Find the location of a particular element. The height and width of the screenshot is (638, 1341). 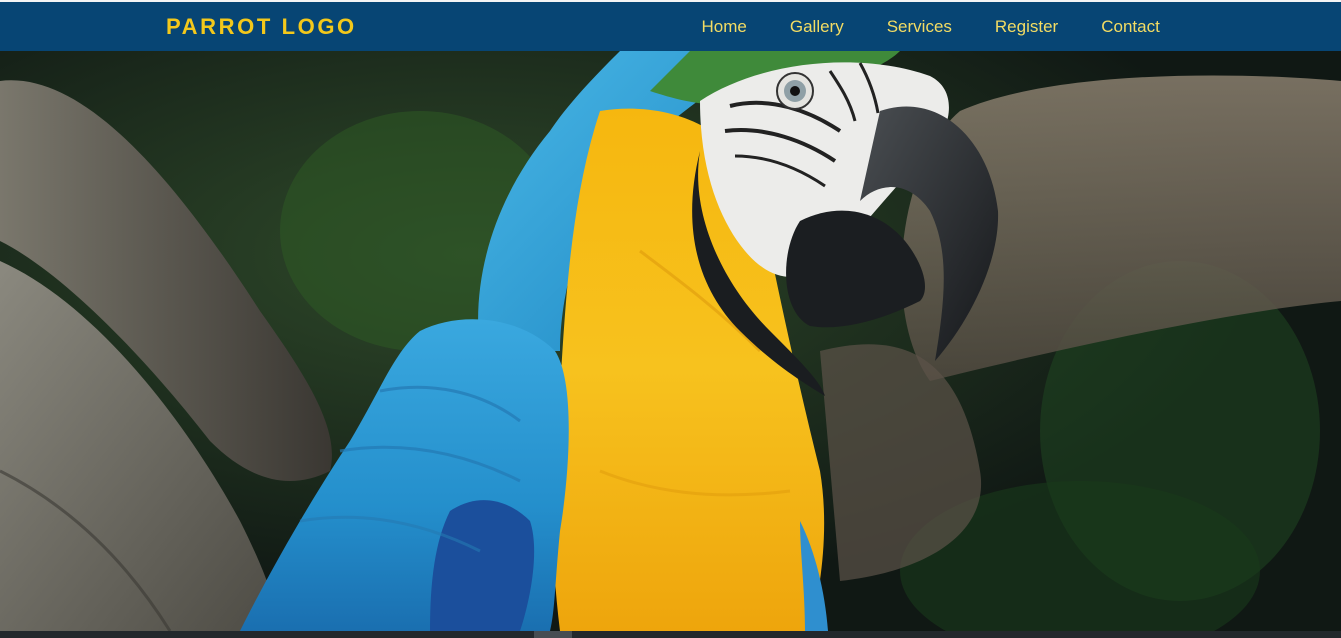

nav-link-register: Register is located at coordinates (1026, 27).